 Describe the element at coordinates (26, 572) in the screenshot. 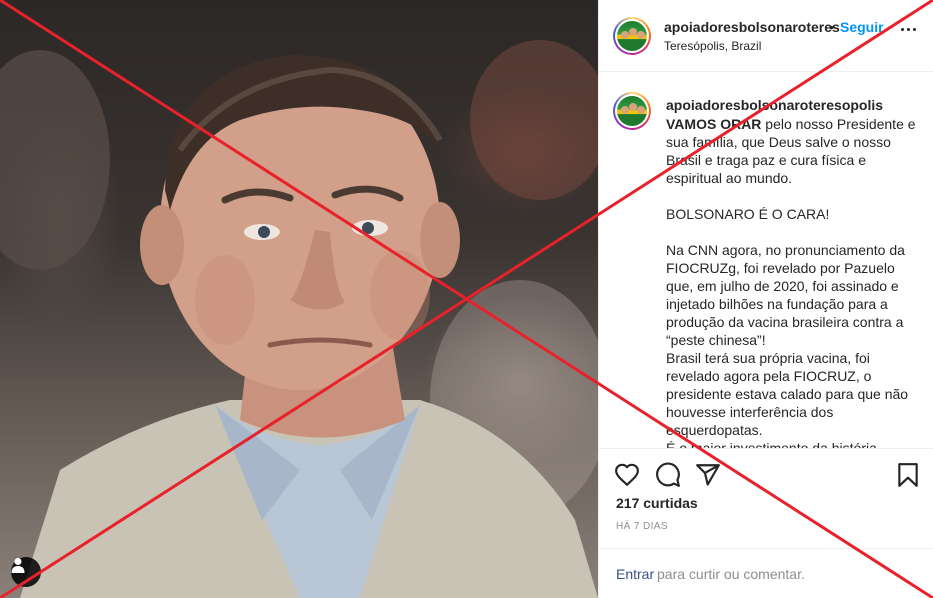

I see `user-tag-button` at that location.